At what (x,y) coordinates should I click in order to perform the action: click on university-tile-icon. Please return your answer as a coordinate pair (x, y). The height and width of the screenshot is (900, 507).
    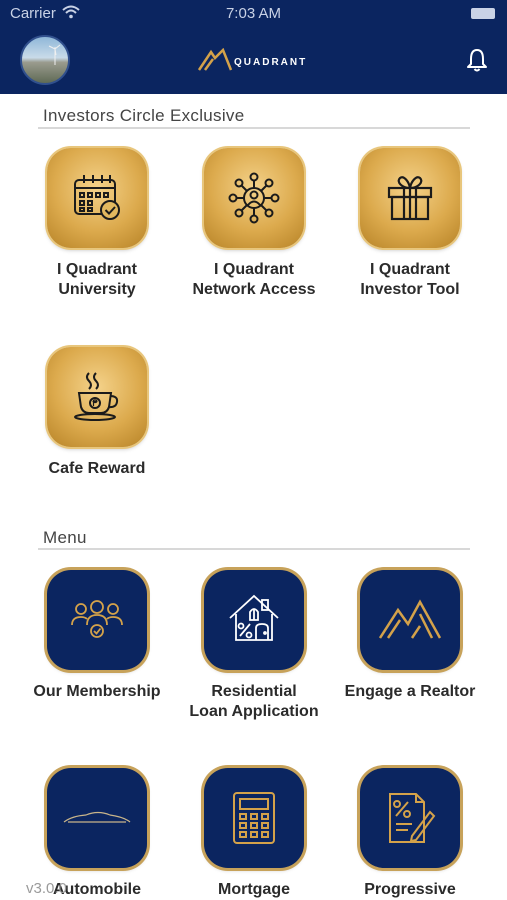
    Looking at the image, I should click on (97, 198).